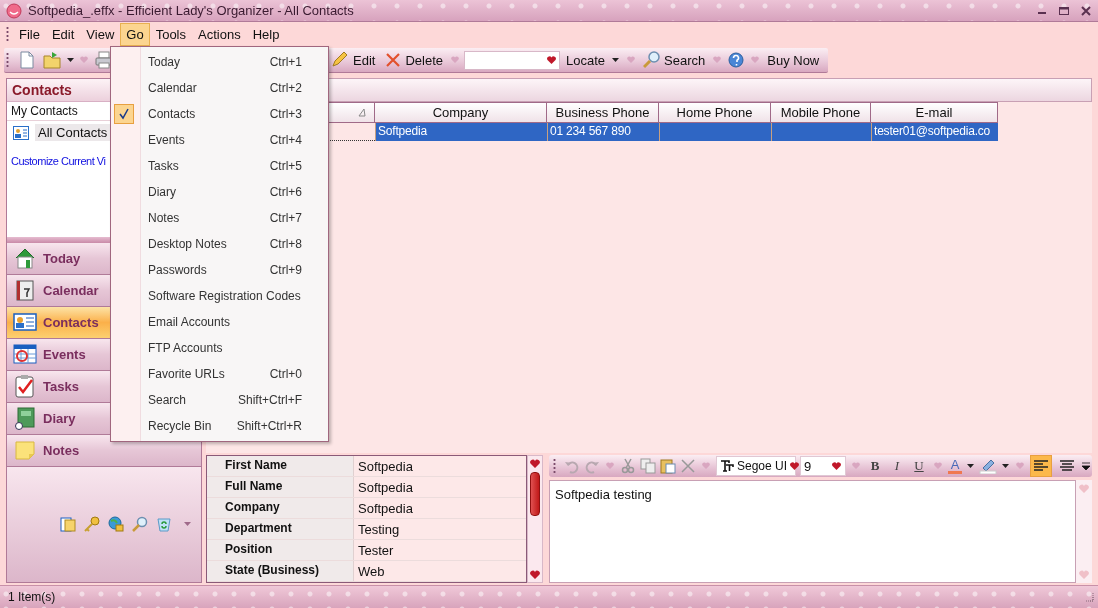 The image size is (1098, 608). Describe the element at coordinates (955, 466) in the screenshot. I see `font-color-button: A` at that location.